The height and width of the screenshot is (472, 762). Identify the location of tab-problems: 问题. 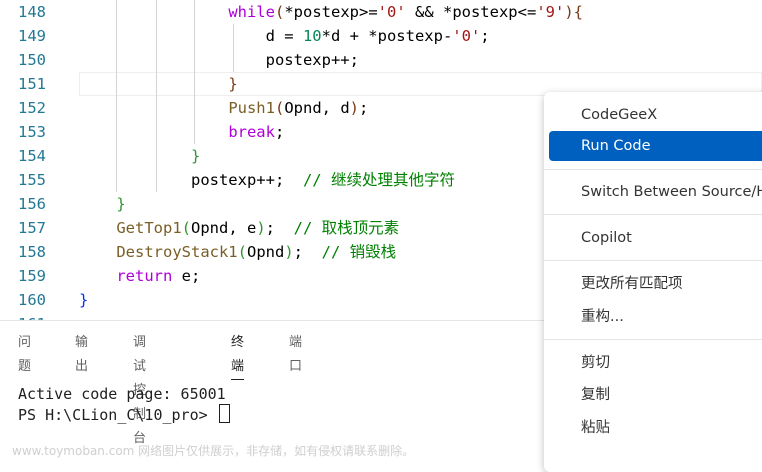
(24, 355).